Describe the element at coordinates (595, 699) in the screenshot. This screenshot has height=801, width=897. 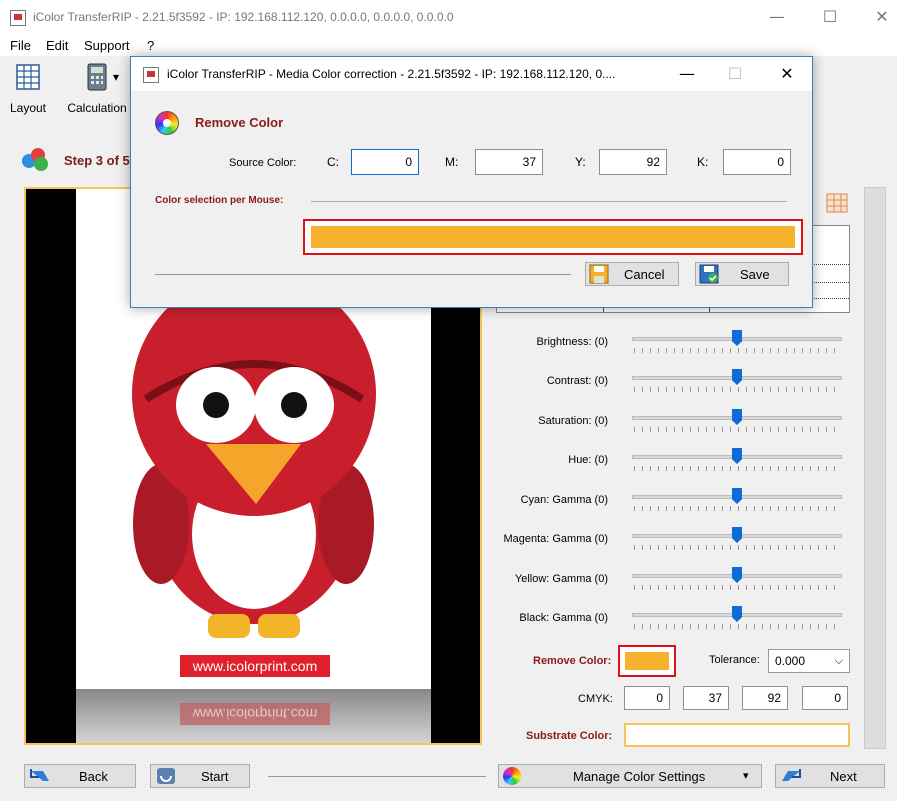
I see `cmyk-label: CMYK:` at that location.